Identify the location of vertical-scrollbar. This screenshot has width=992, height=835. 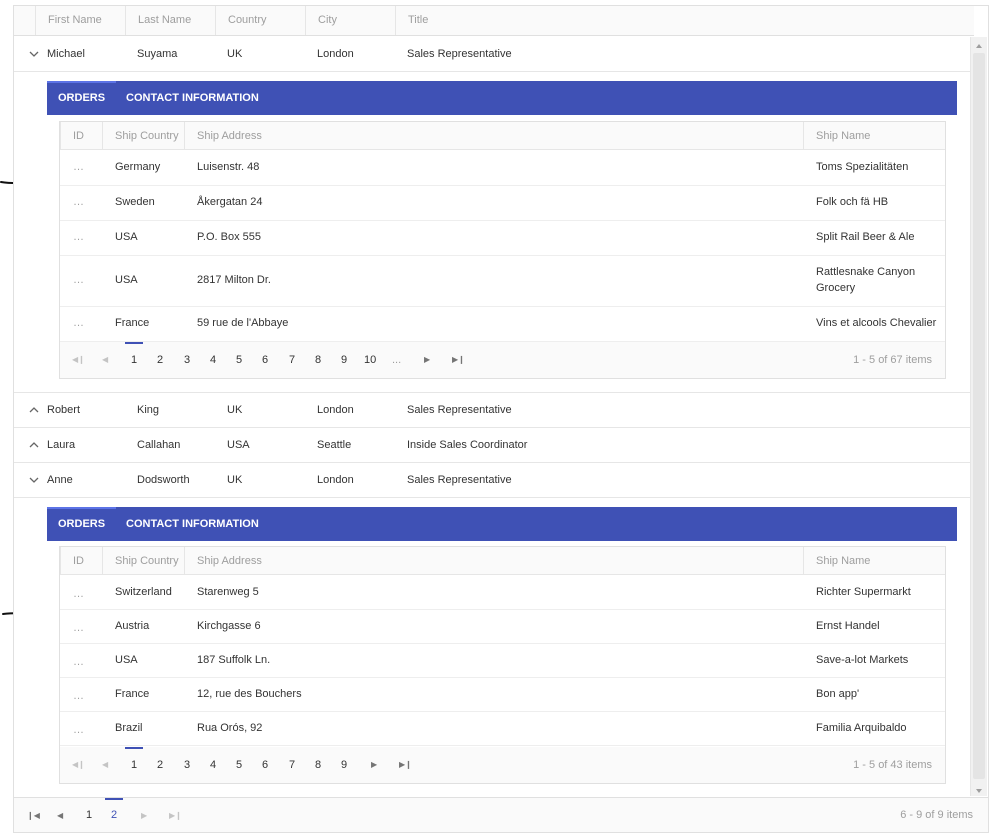
(978, 416).